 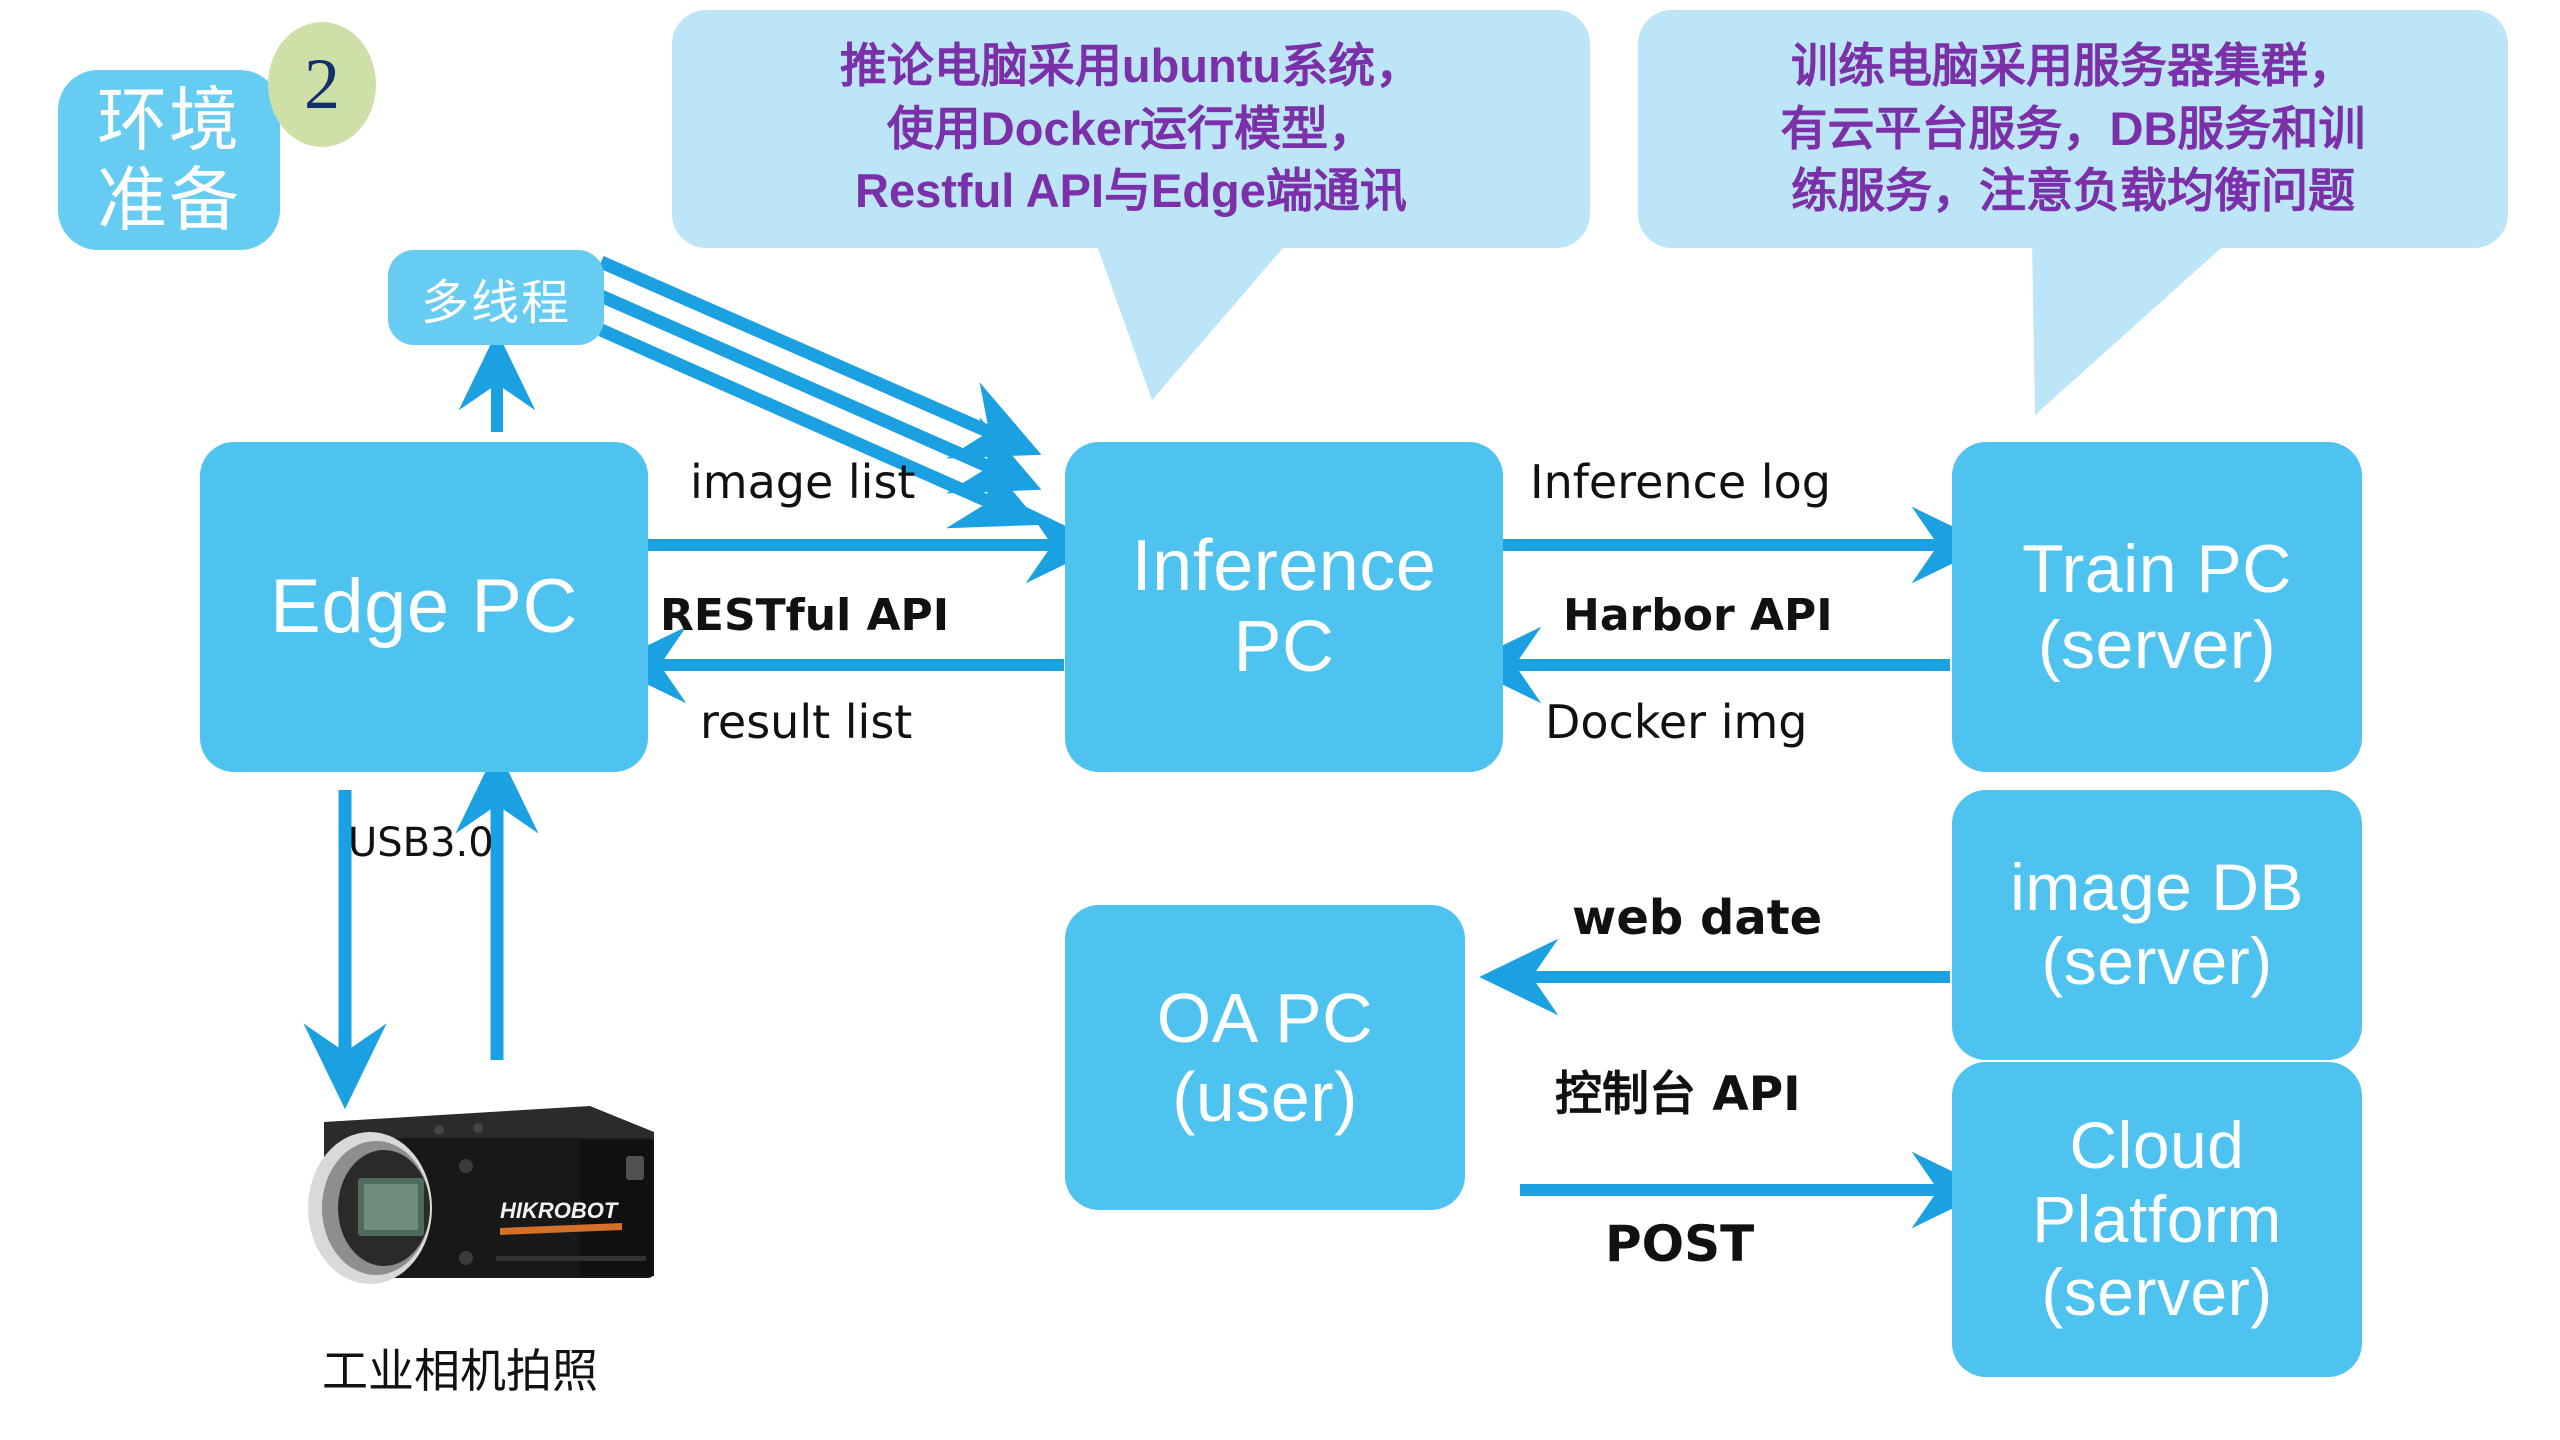 I want to click on callout-train-note-text: 训练电脑采用服务器集群， 有云平台服务，DB服务和训 练服务，注意负载均衡问题, so click(x=2073, y=128).